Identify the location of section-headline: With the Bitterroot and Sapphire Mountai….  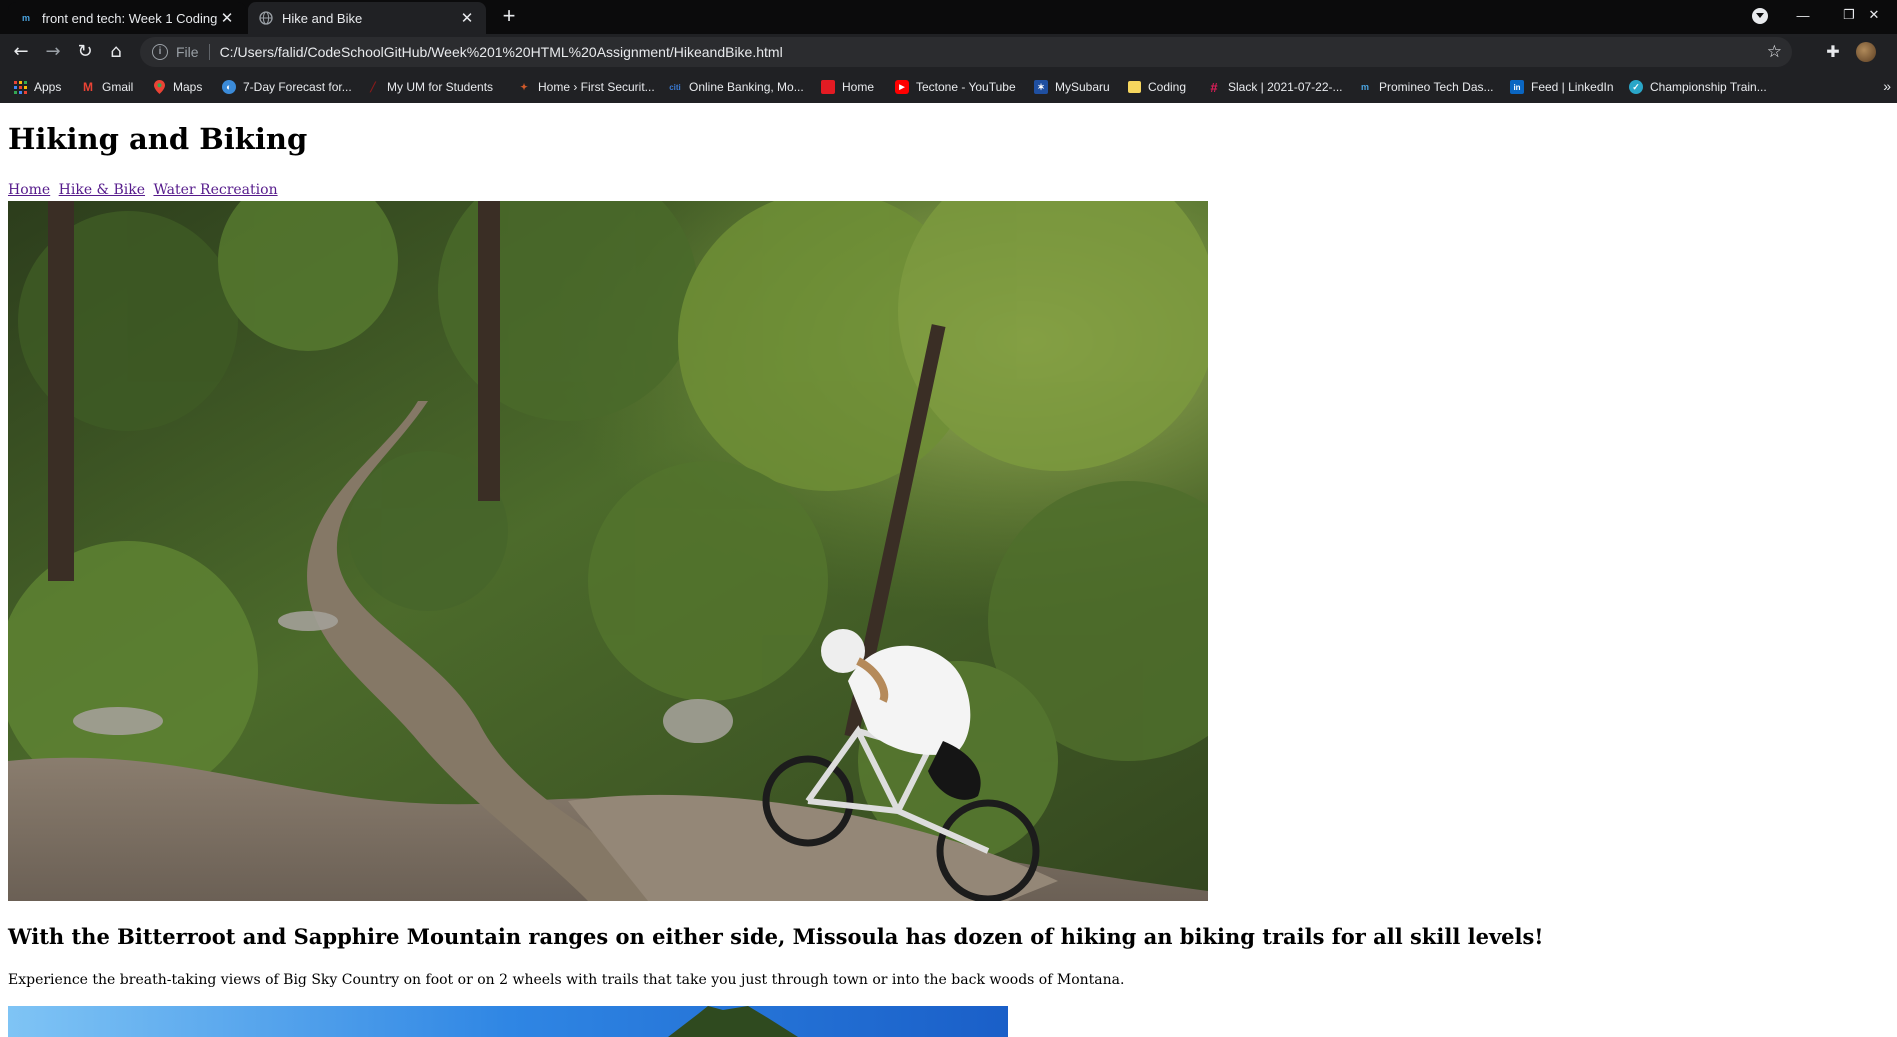
(776, 936).